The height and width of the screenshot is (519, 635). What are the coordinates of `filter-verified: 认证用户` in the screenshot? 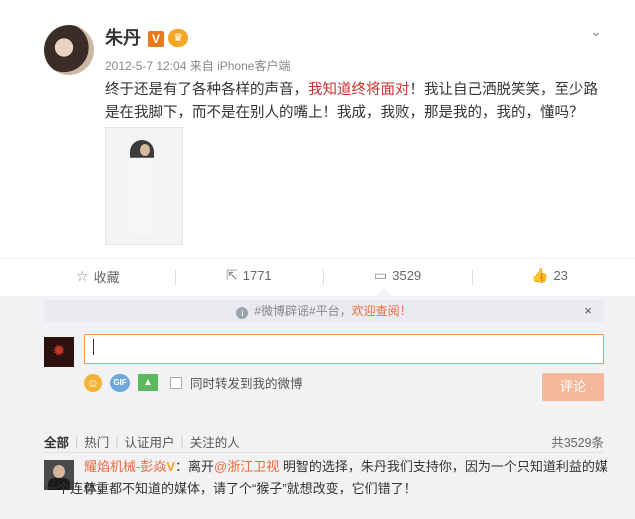 It's located at (153, 441).